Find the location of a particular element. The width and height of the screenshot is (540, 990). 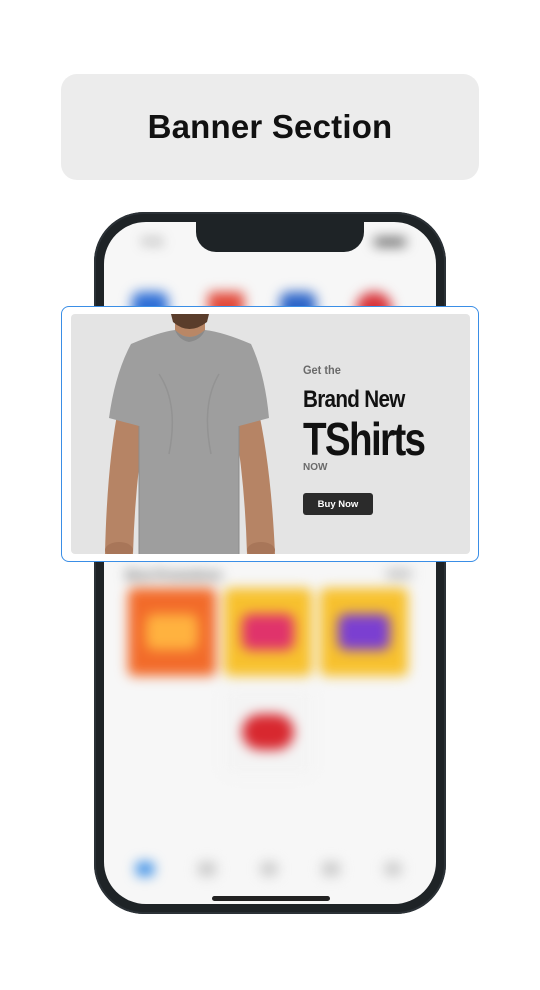

profile-icon is located at coordinates (393, 869).